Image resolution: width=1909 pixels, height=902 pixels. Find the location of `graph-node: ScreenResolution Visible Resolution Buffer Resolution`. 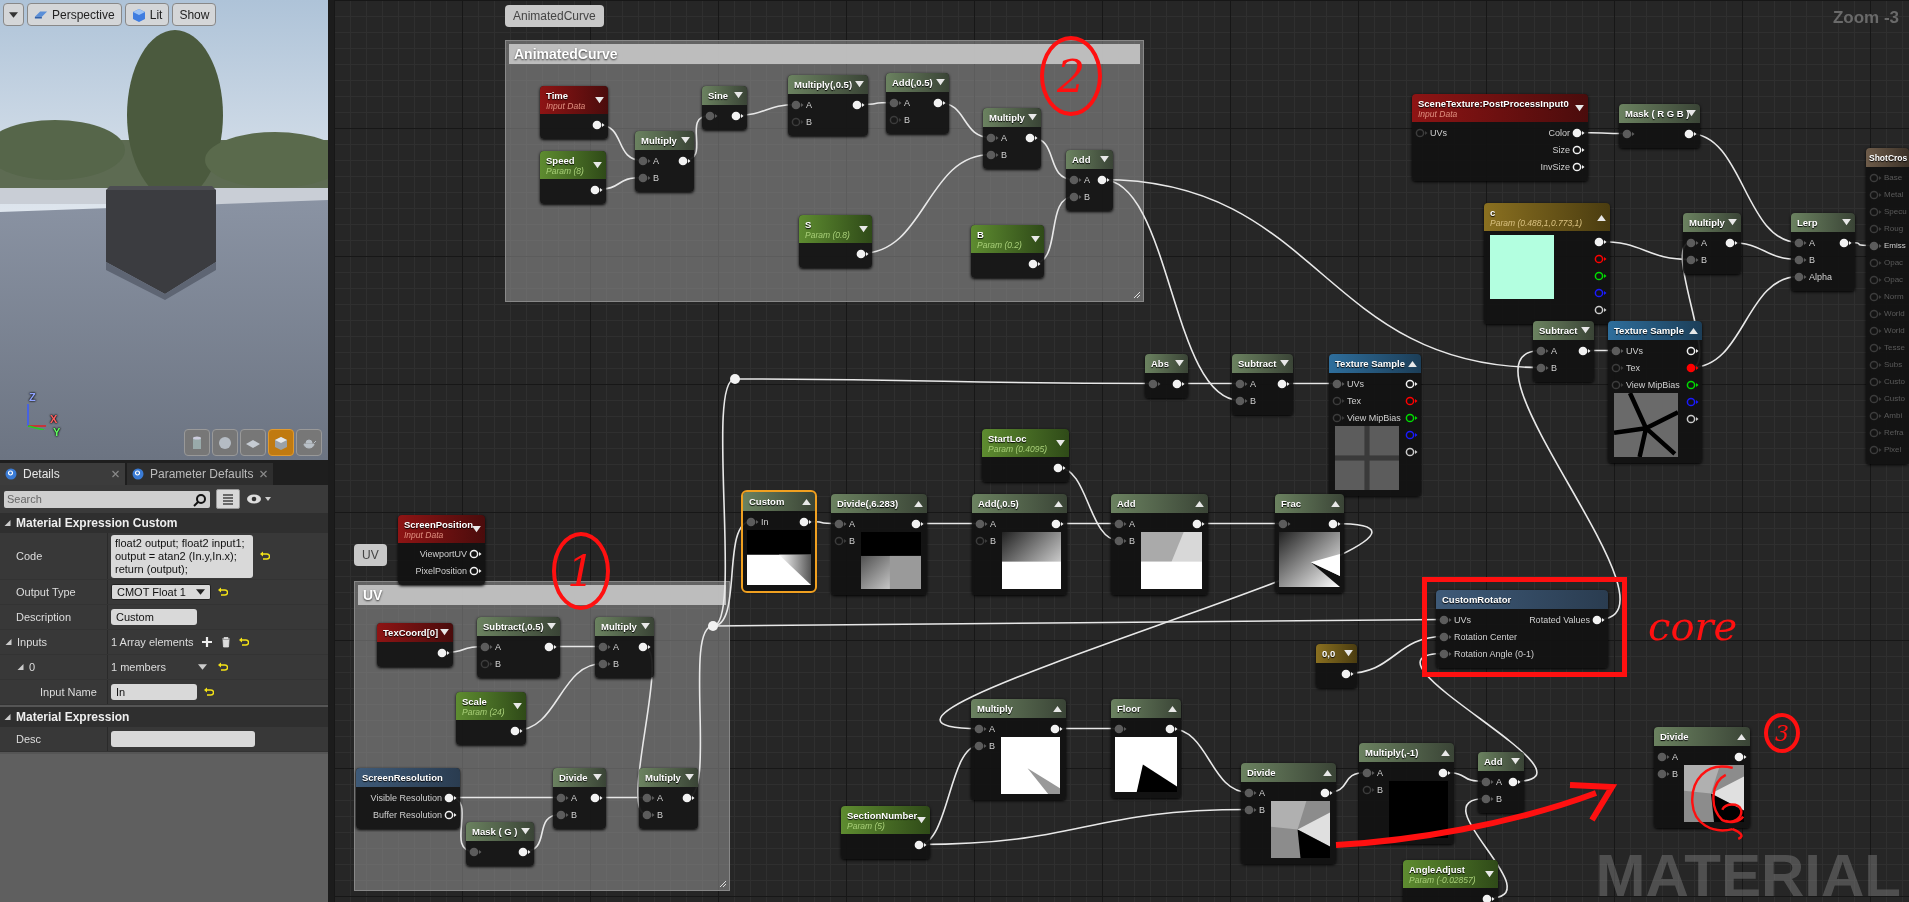

graph-node: ScreenResolution Visible Resolution Buffer Resolution is located at coordinates (408, 798).